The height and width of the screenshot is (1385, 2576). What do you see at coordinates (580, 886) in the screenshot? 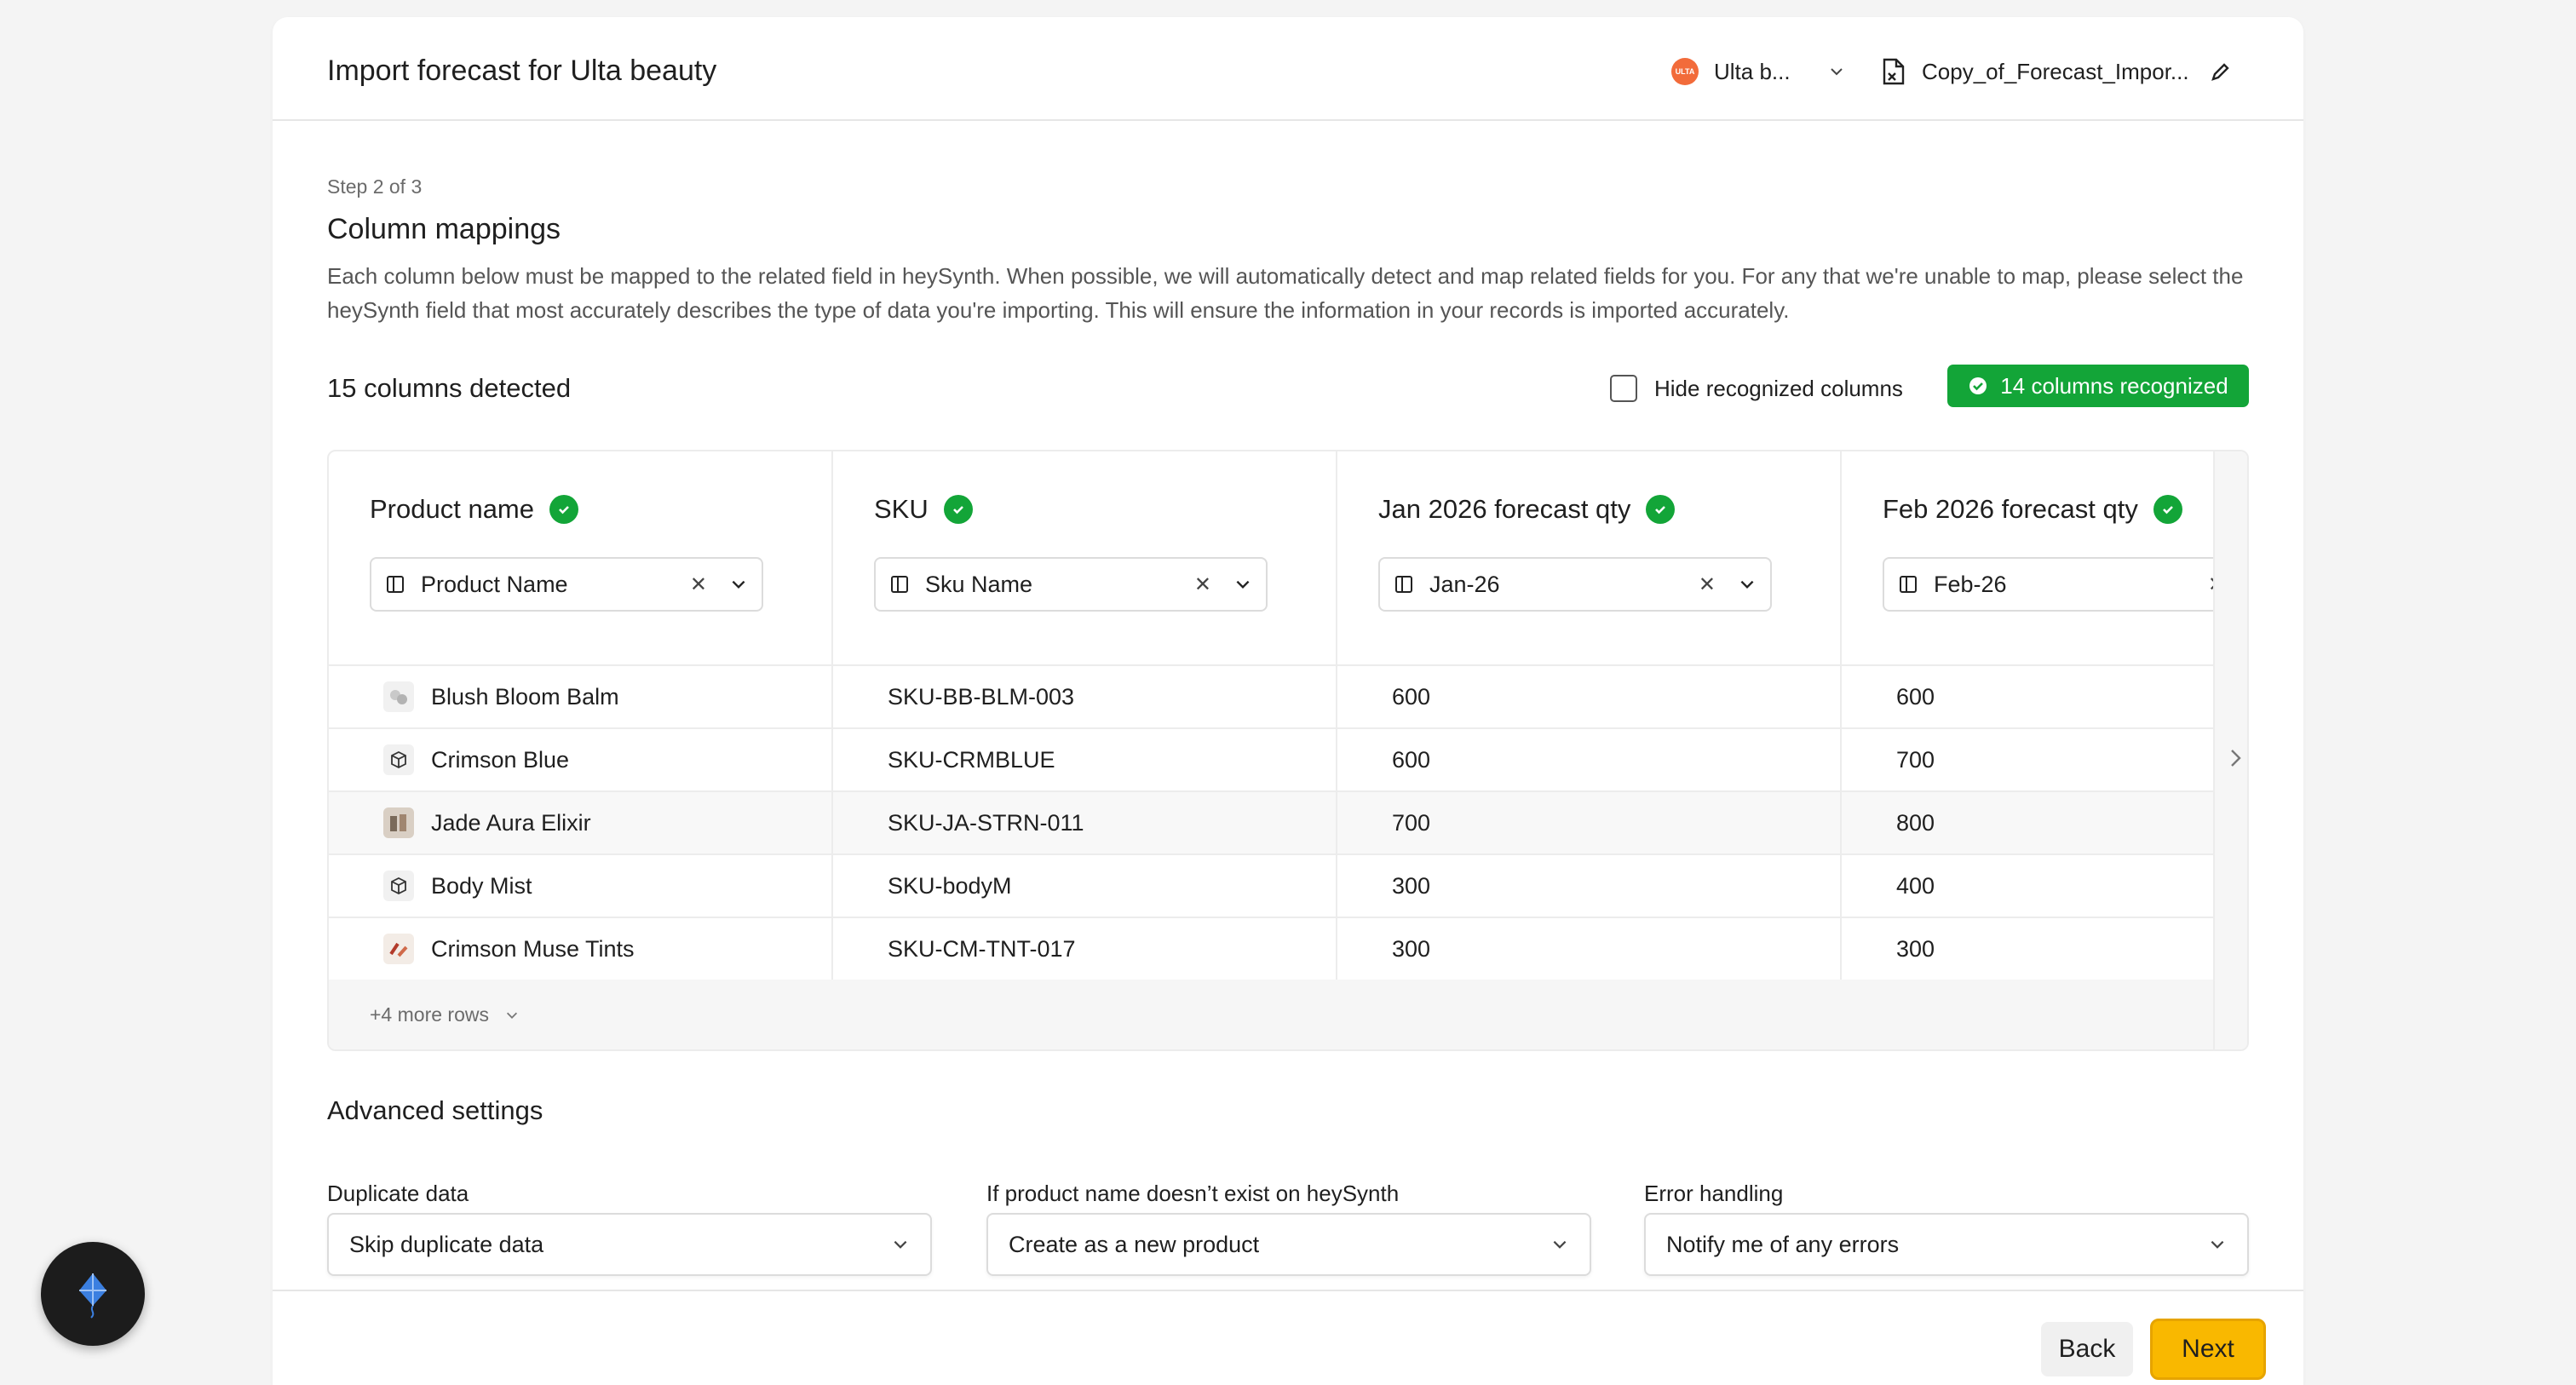
I see `table-row: Body Mist` at bounding box center [580, 886].